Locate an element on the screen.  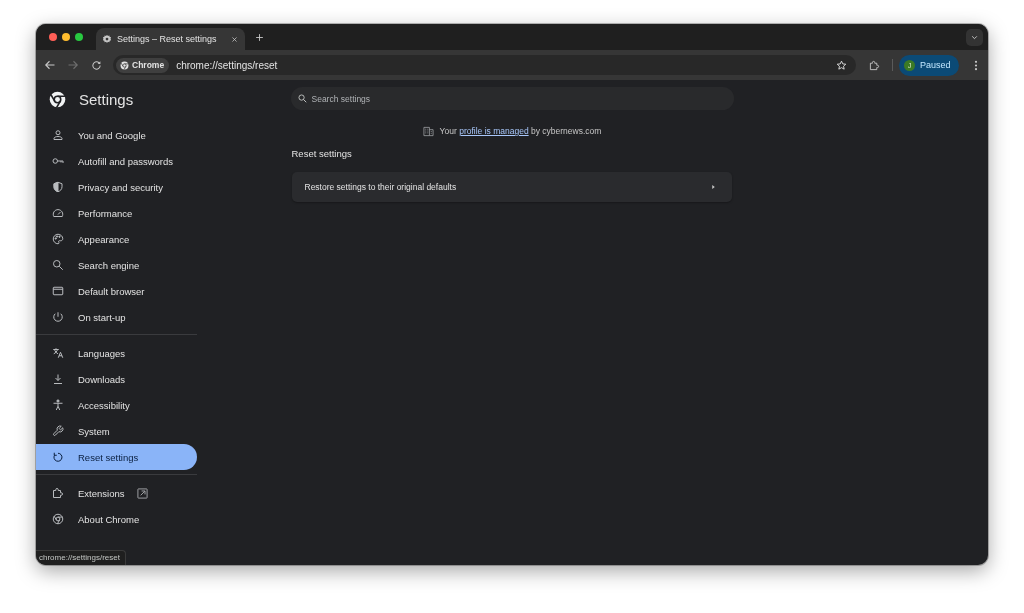
caret-right-icon is located at coordinates (713, 187).